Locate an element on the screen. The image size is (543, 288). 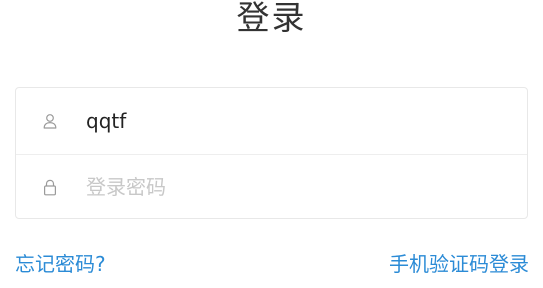
forgot-password-link: 忘记密码? is located at coordinates (60, 264).